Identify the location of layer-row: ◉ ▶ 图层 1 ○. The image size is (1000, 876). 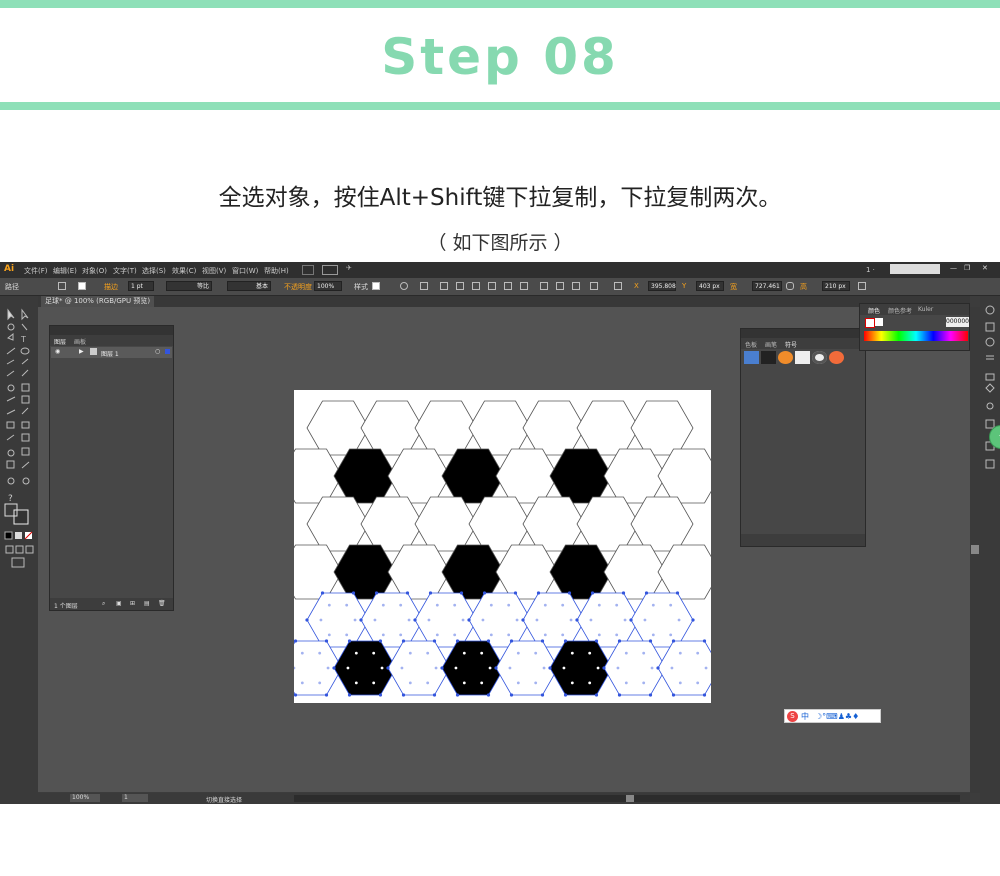
(111, 352).